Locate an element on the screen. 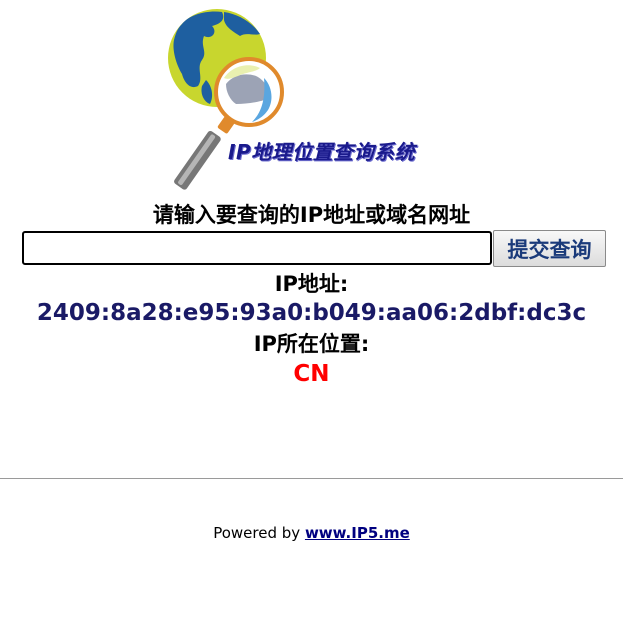 Image resolution: width=623 pixels, height=622 pixels. ip-location-label: IP所在位置: is located at coordinates (311, 344).